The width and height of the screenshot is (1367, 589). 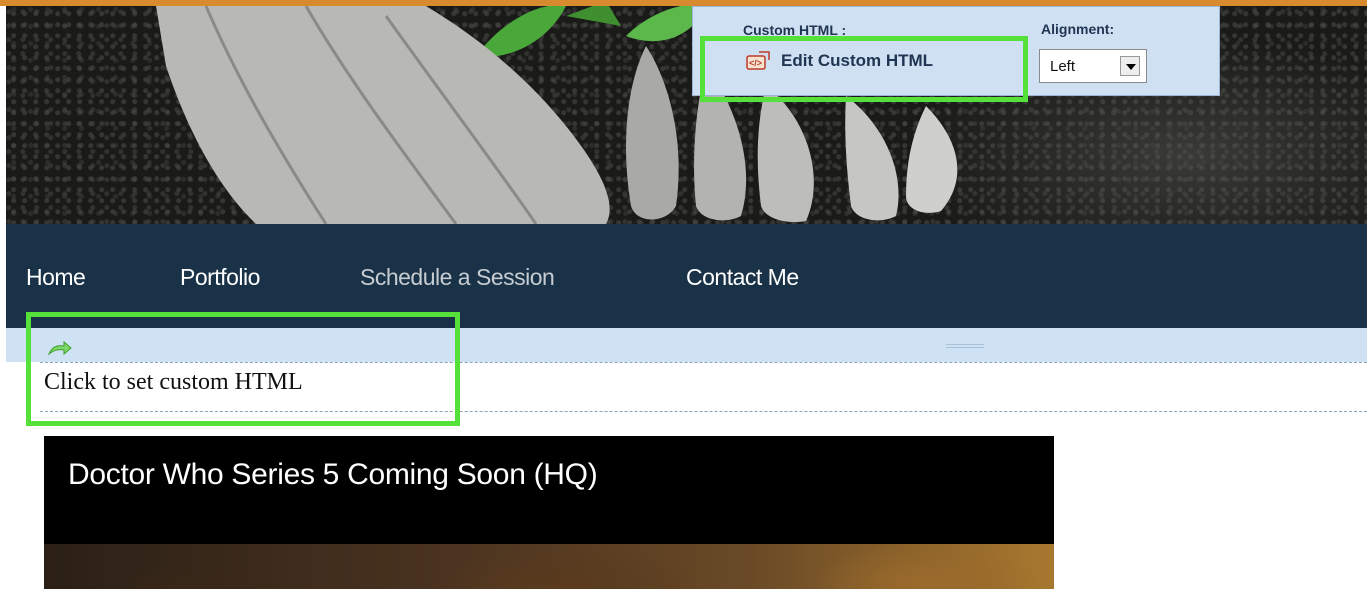 What do you see at coordinates (173, 382) in the screenshot?
I see `custom-html-placeholder: Click to set custom HTML` at bounding box center [173, 382].